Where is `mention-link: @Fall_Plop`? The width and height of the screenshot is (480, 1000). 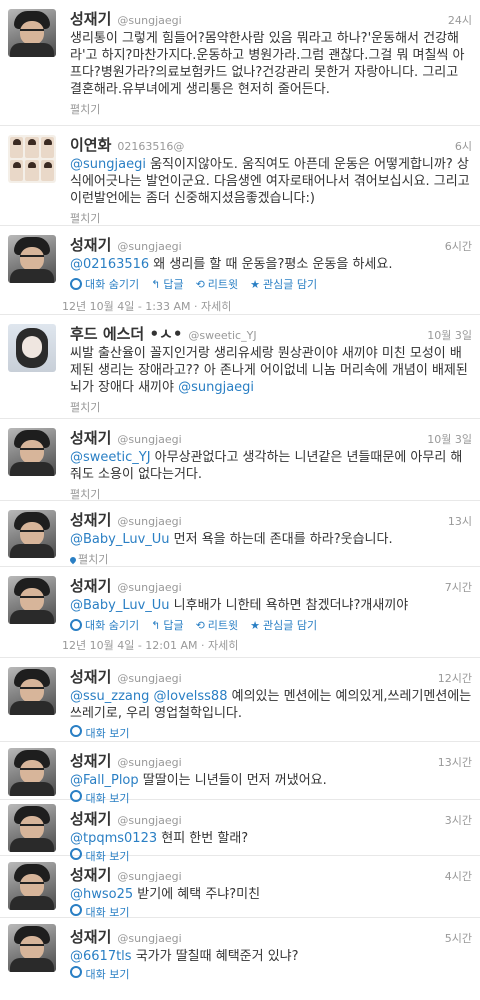
mention-link: @Fall_Plop is located at coordinates (104, 780).